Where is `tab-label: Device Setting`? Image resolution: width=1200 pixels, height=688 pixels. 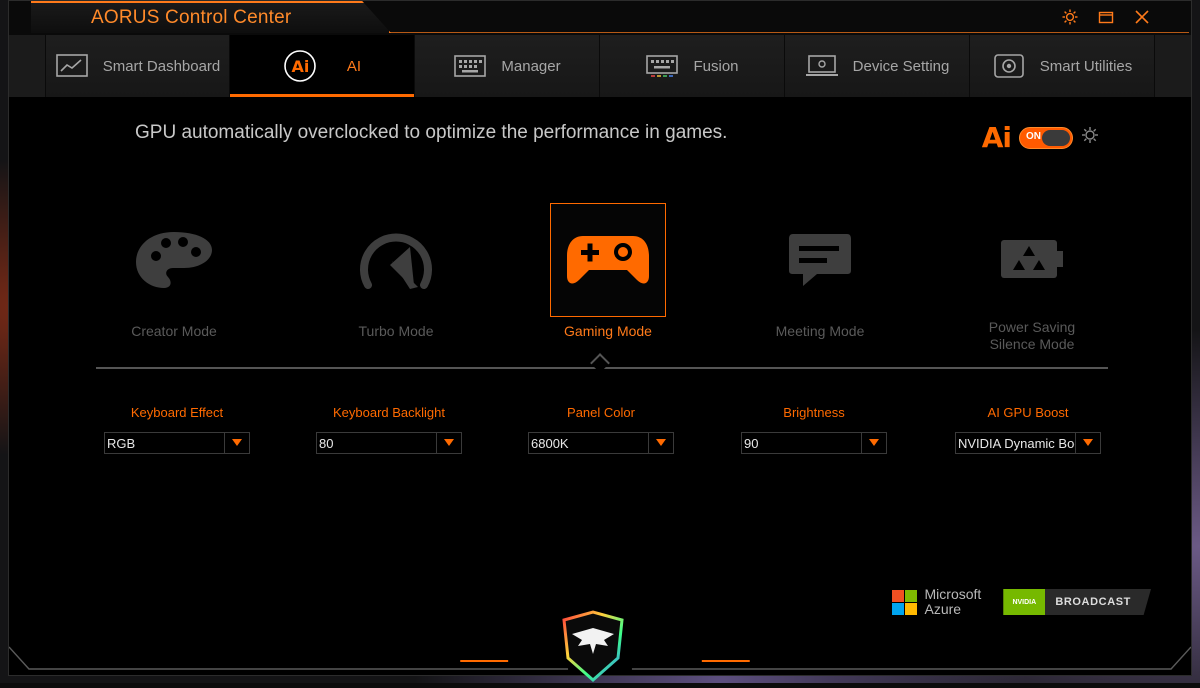
tab-label: Device Setting is located at coordinates (901, 66).